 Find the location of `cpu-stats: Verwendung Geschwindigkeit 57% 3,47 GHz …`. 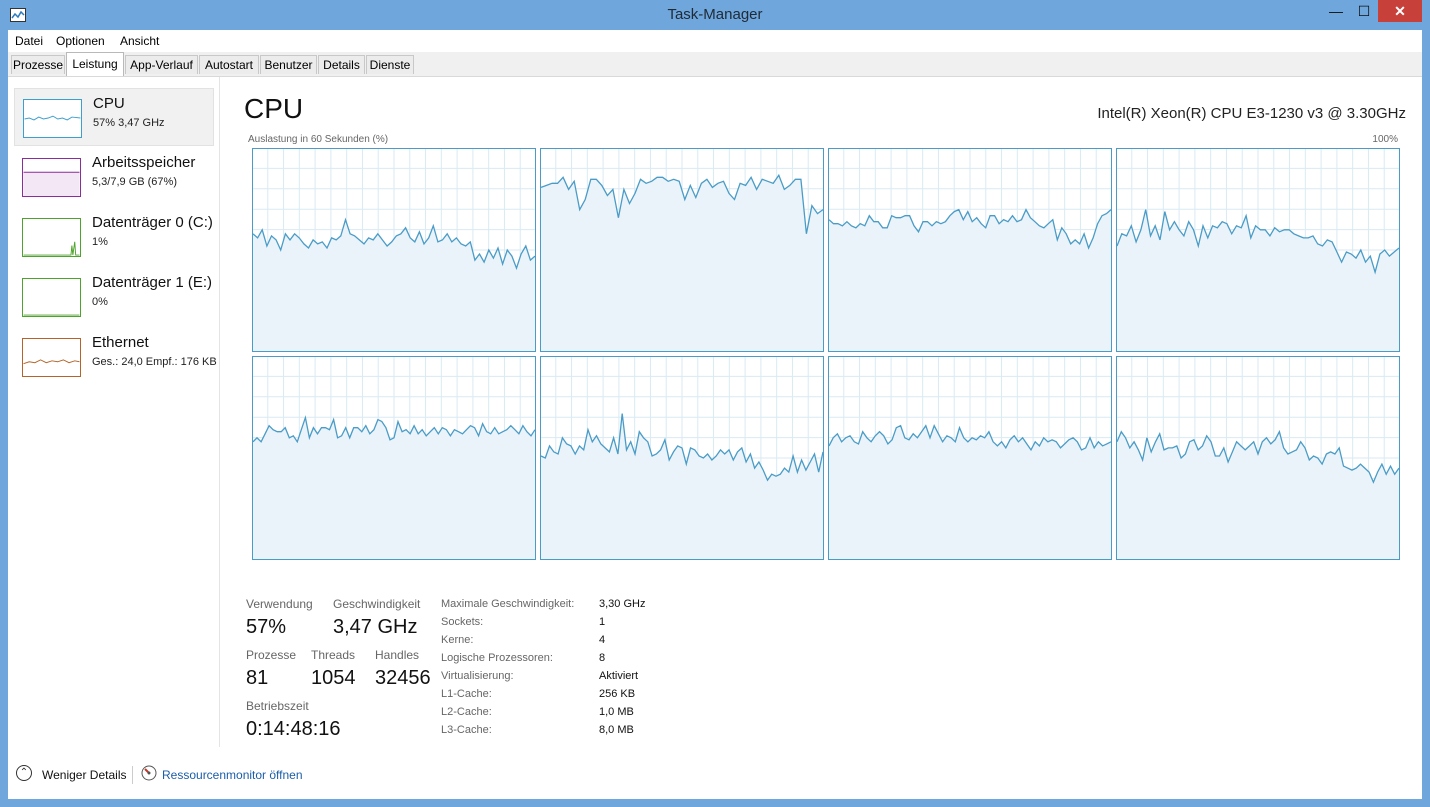

cpu-stats: Verwendung Geschwindigkeit 57% 3,47 GHz … is located at coordinates (544, 672).